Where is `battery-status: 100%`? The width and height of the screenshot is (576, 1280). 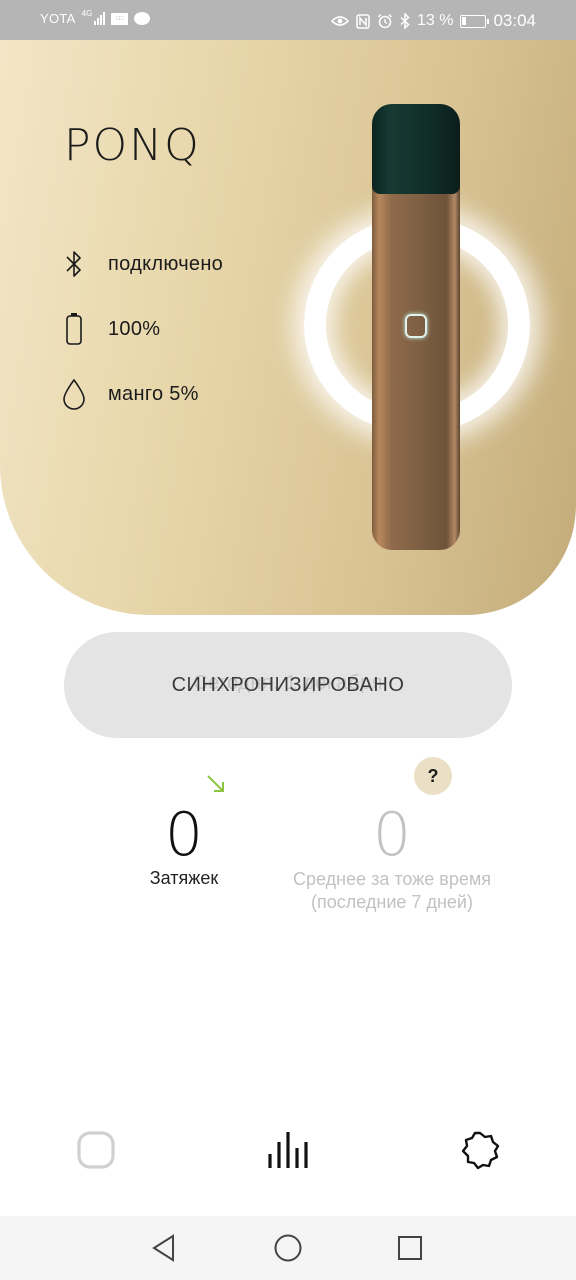 battery-status: 100% is located at coordinates (110, 329).